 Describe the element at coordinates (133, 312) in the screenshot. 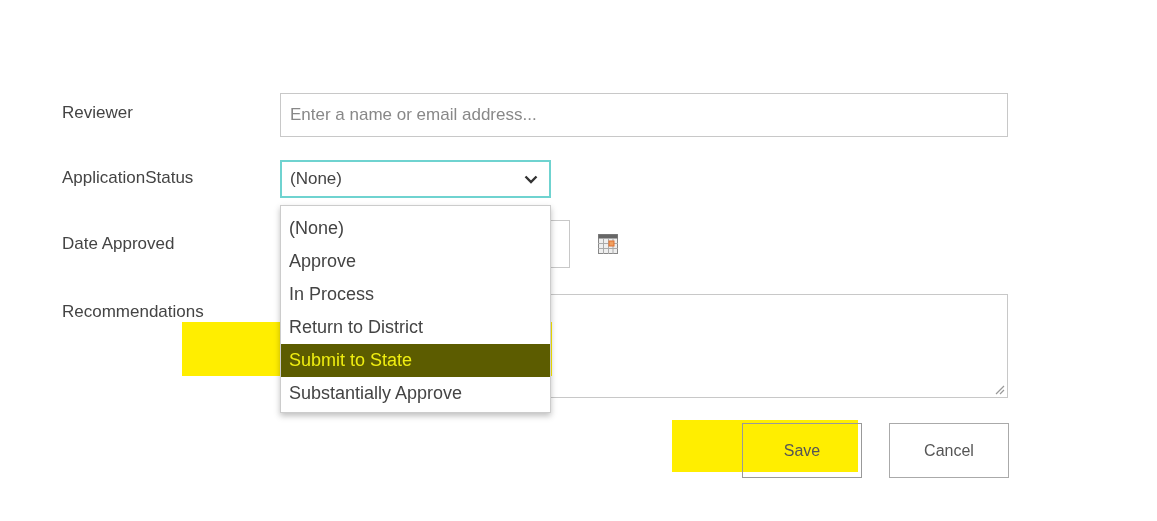

I see `field-label: Recommendations` at that location.